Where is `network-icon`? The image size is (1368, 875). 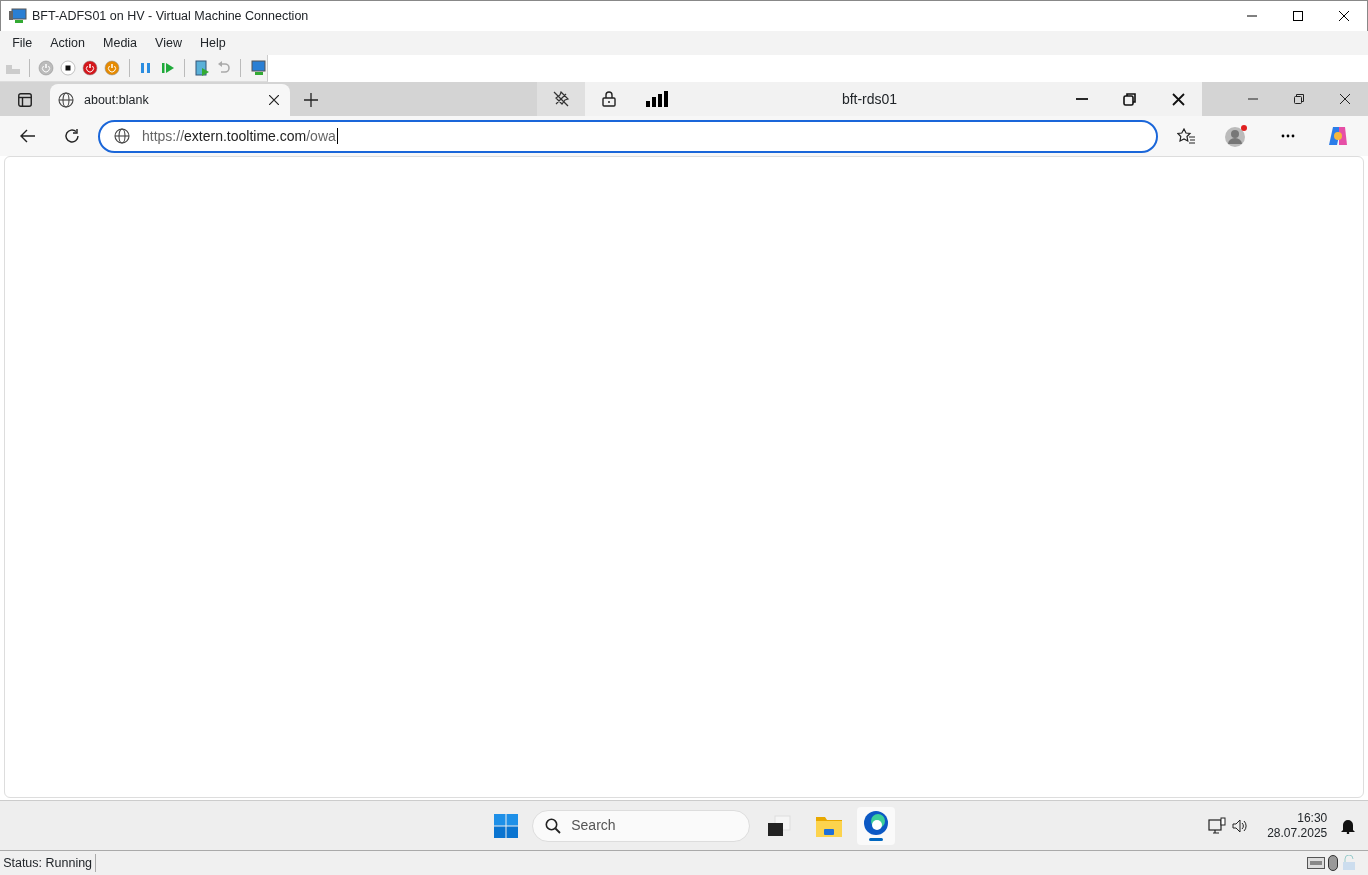
network-icon is located at coordinates (1217, 825).